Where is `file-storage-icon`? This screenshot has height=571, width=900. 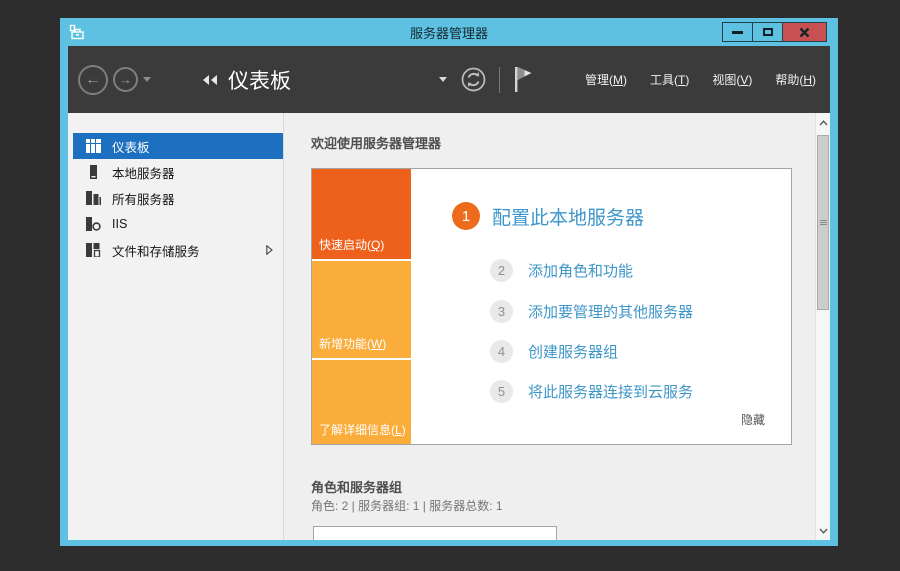
file-storage-icon is located at coordinates (94, 250).